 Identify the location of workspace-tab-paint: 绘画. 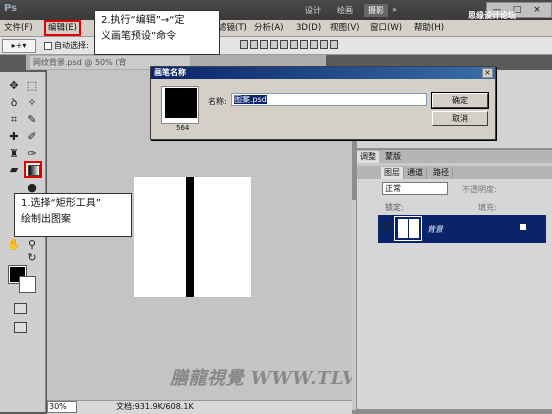
(345, 10).